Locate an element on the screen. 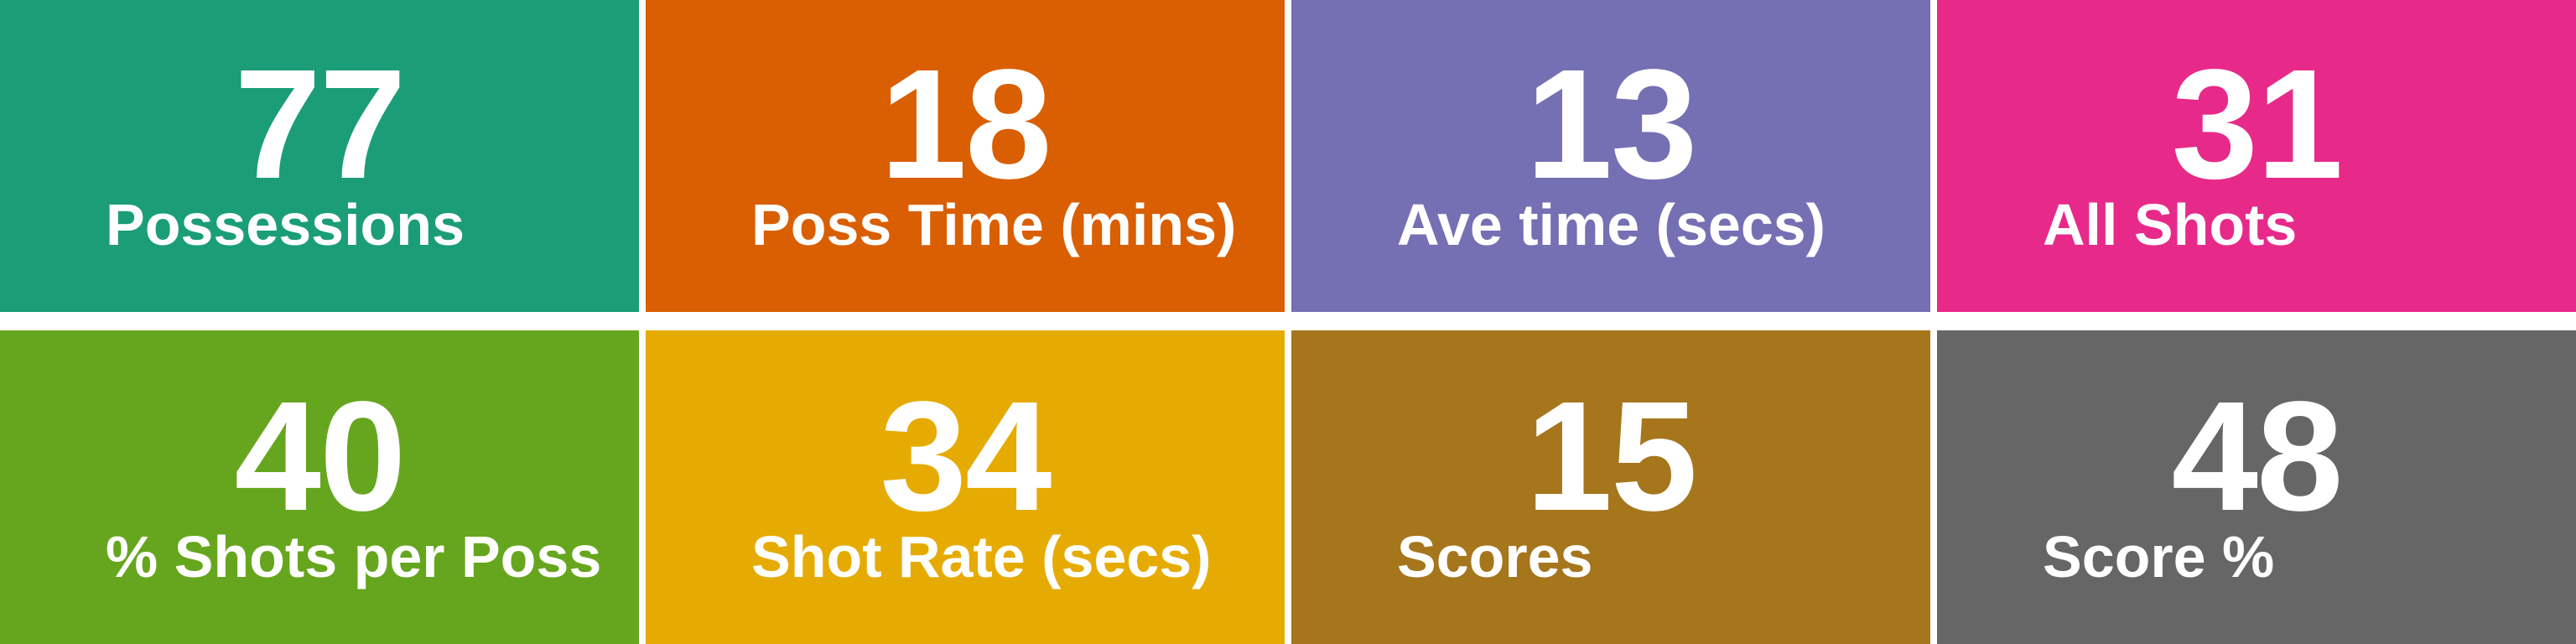 The height and width of the screenshot is (644, 2576). tile-label: Ave time (secs) is located at coordinates (1611, 224).